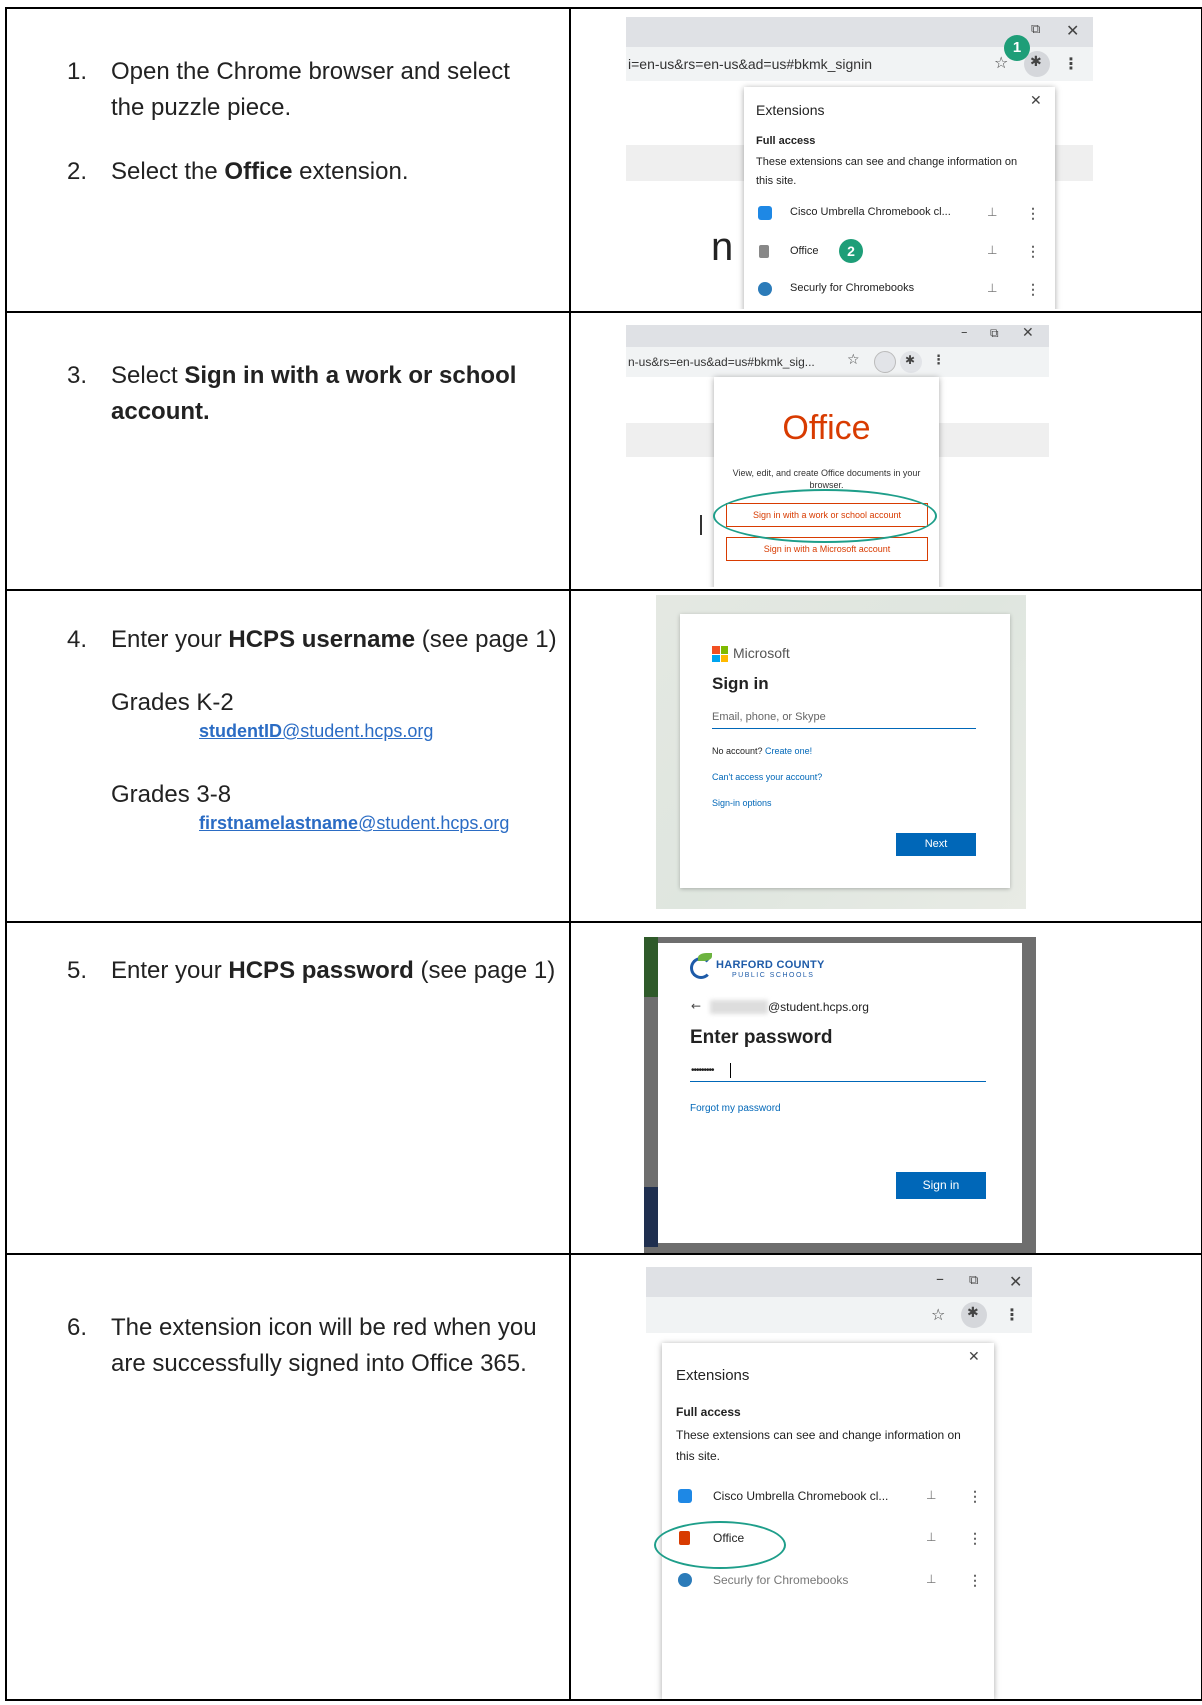 This screenshot has height=1705, width=1202. I want to click on office-brand-title: Office, so click(826, 428).